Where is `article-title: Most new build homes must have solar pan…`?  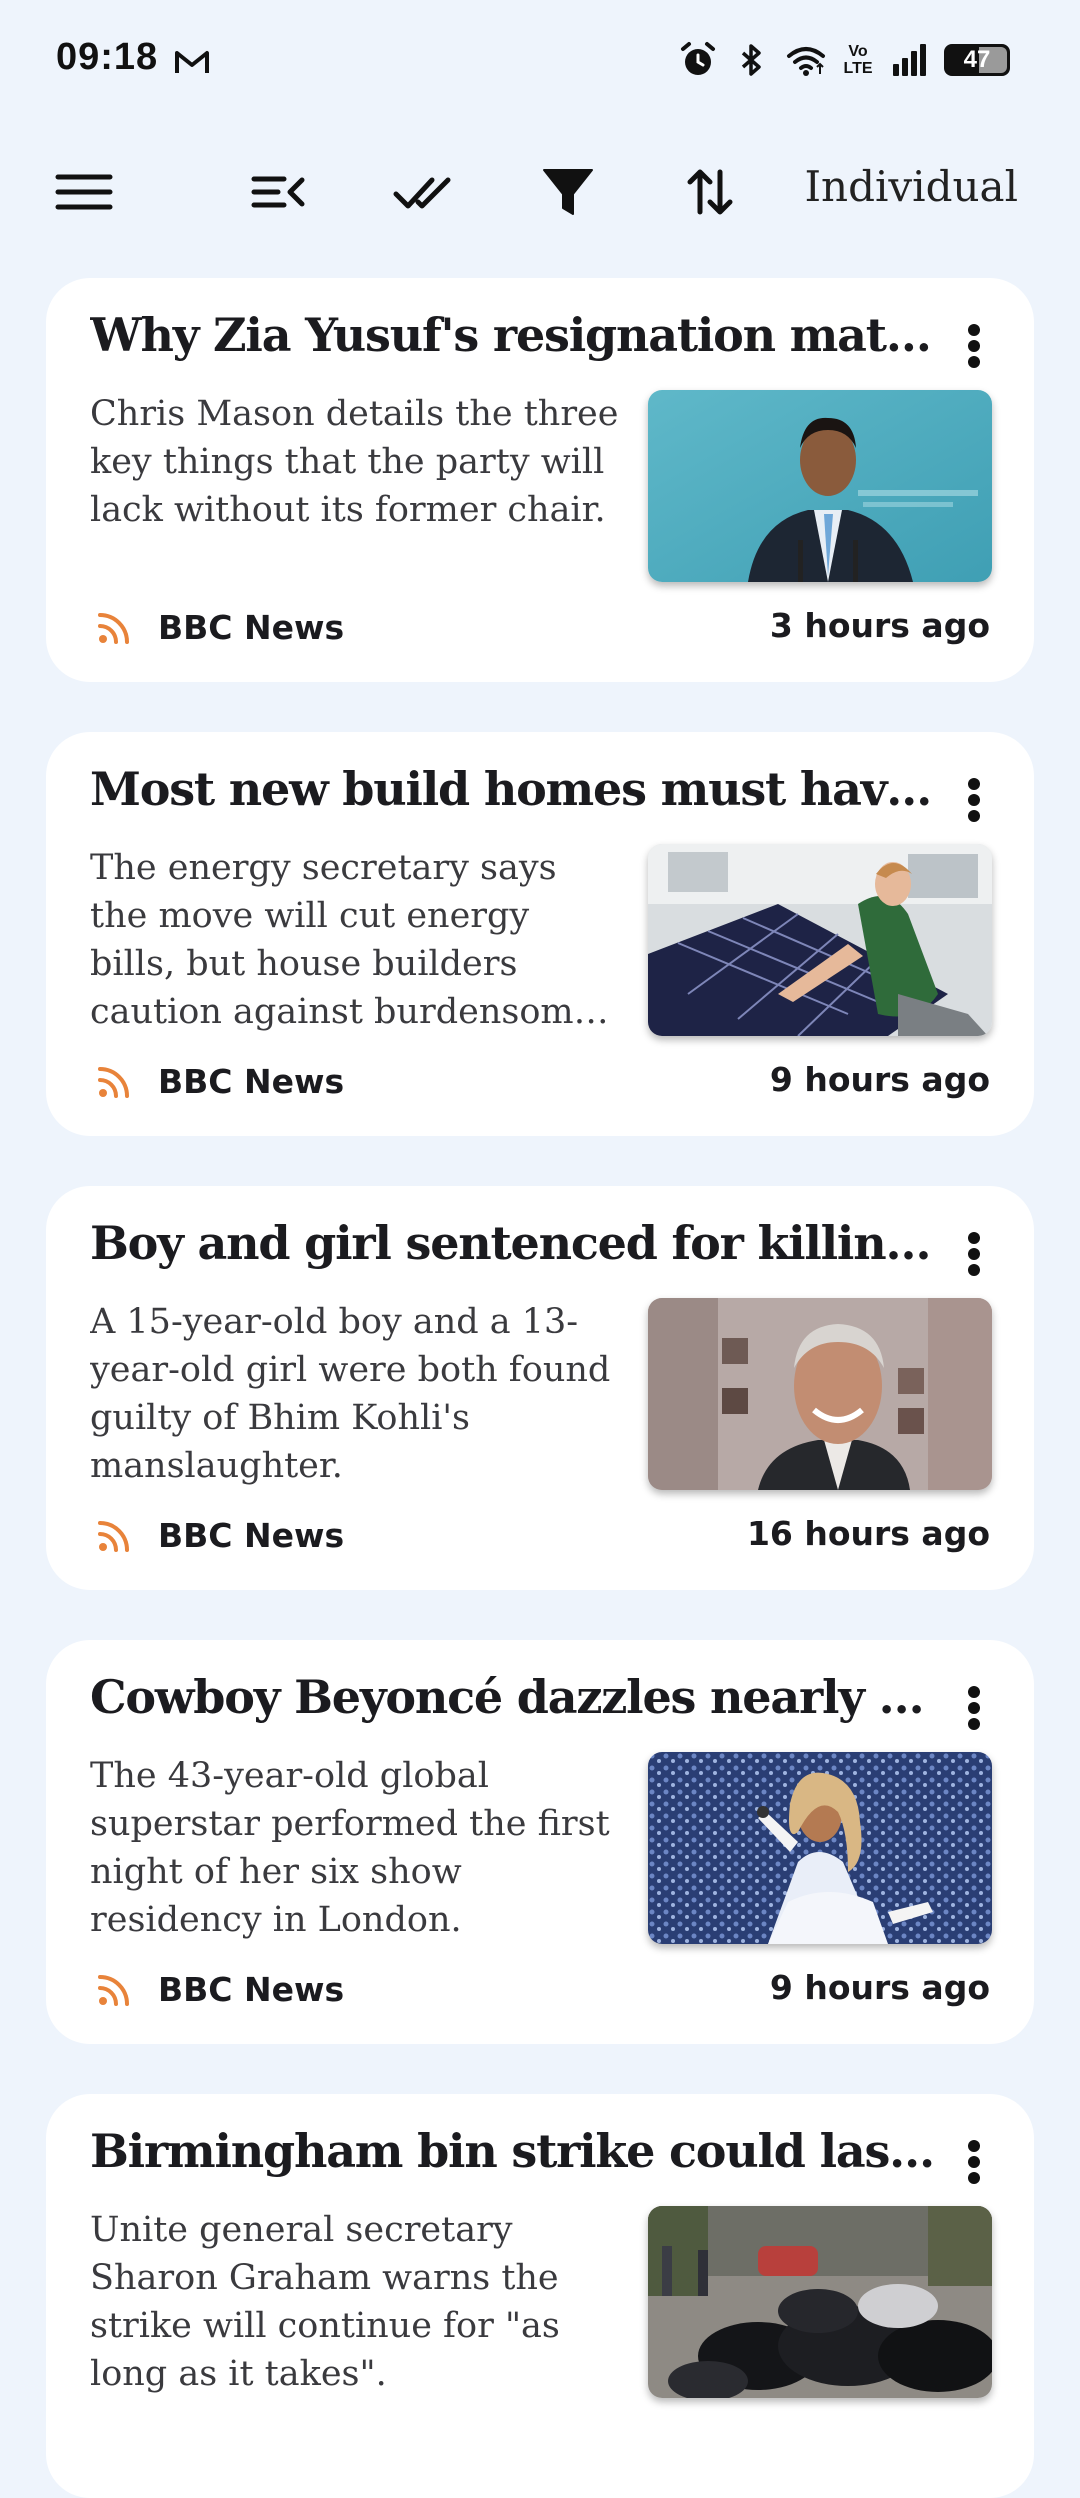 article-title: Most new build homes must have solar pan… is located at coordinates (515, 789).